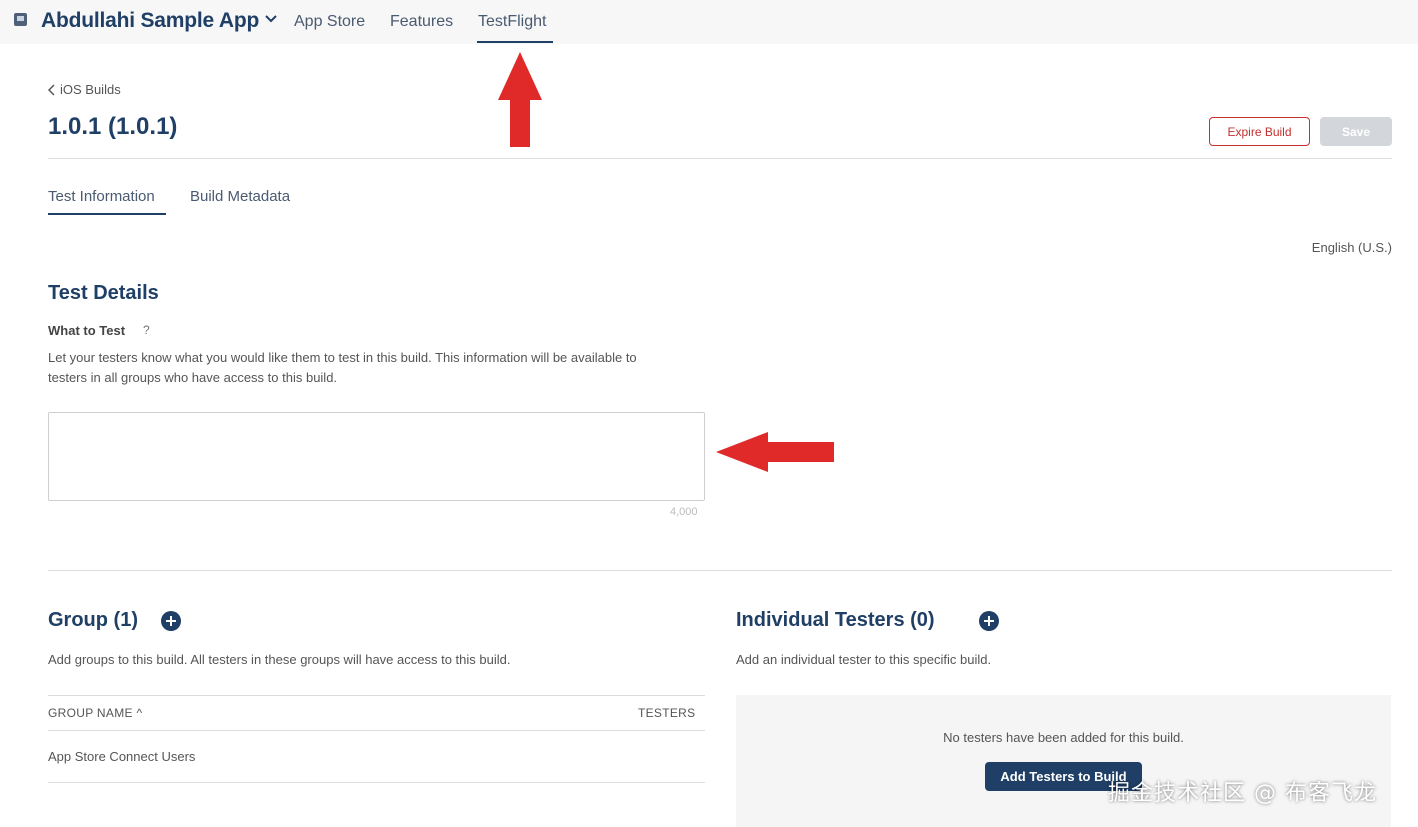  I want to click on help-icon: ?, so click(146, 330).